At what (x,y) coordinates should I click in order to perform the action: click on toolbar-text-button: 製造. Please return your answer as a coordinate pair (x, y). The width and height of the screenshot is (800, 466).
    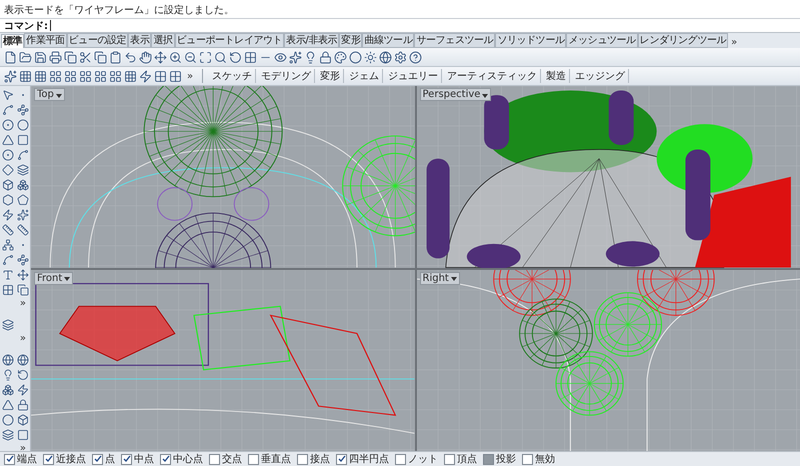
    Looking at the image, I should click on (556, 76).